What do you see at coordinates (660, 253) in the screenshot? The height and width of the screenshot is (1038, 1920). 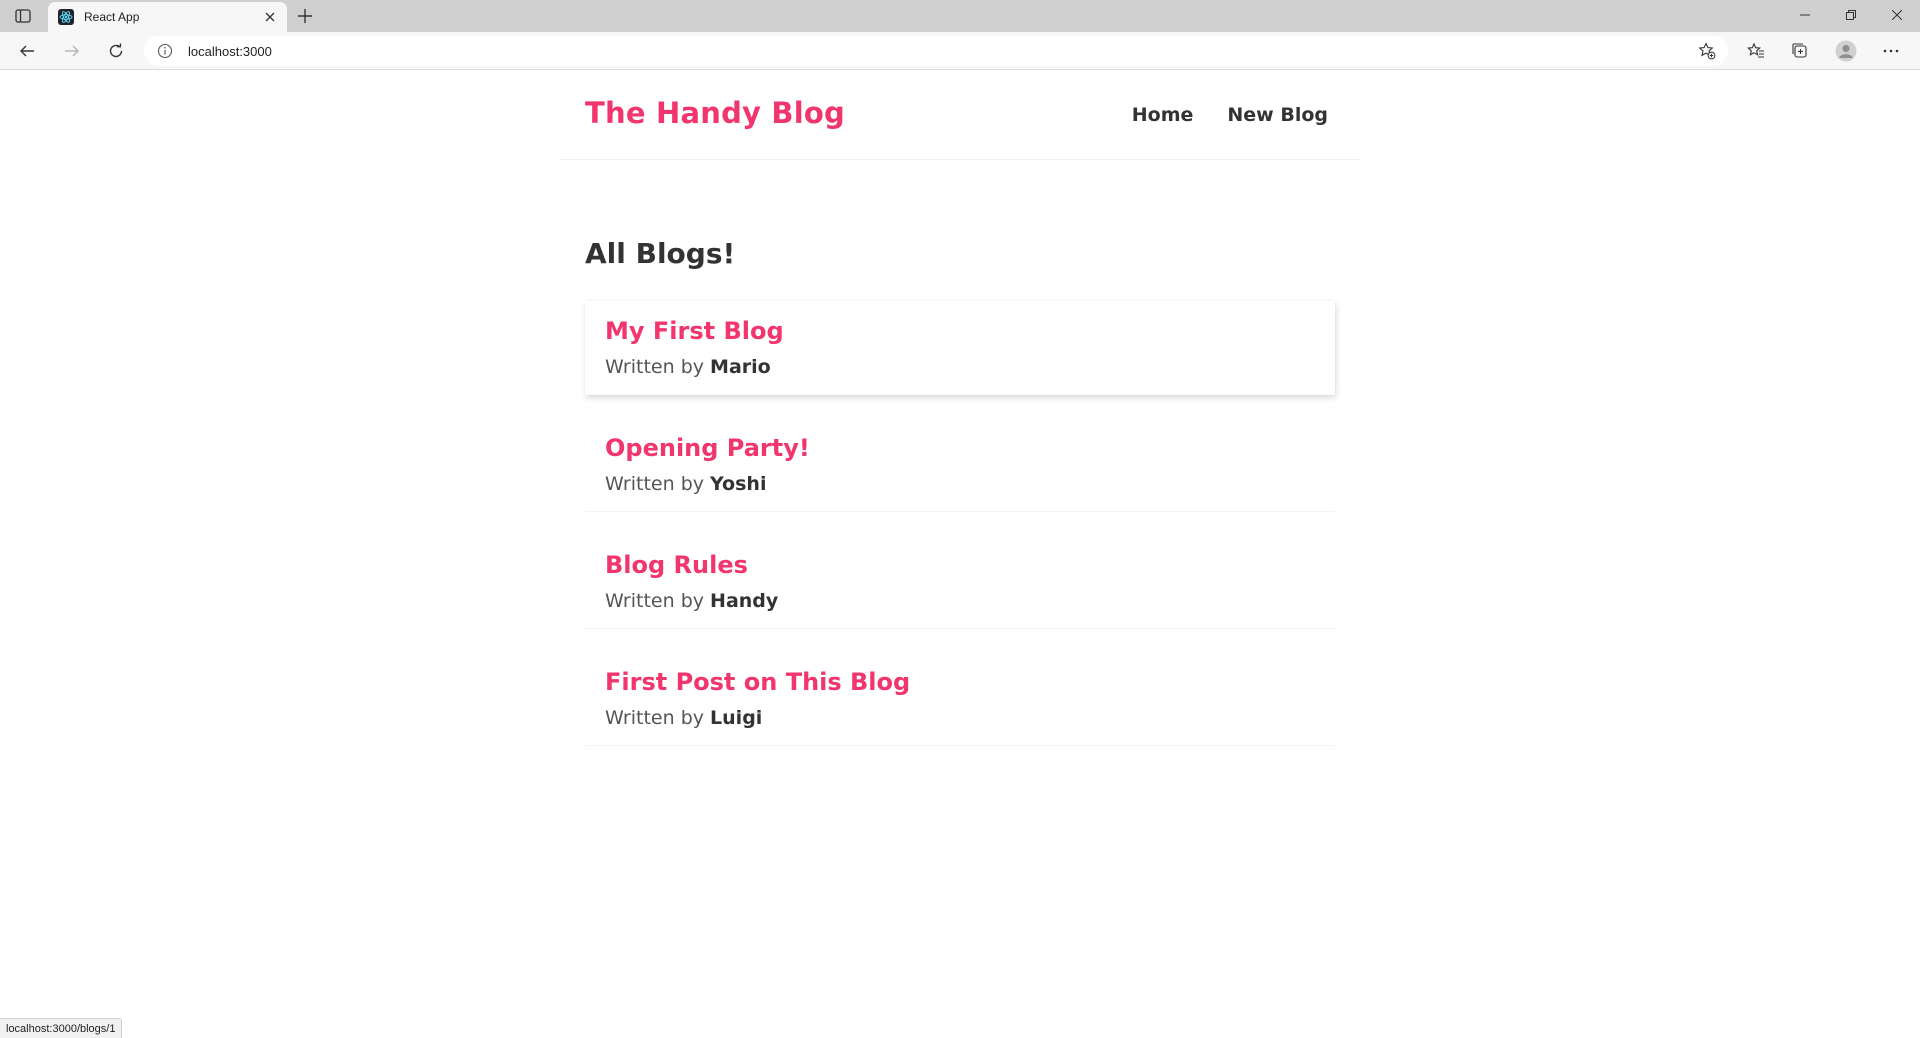 I see `page-title: All Blogs!` at bounding box center [660, 253].